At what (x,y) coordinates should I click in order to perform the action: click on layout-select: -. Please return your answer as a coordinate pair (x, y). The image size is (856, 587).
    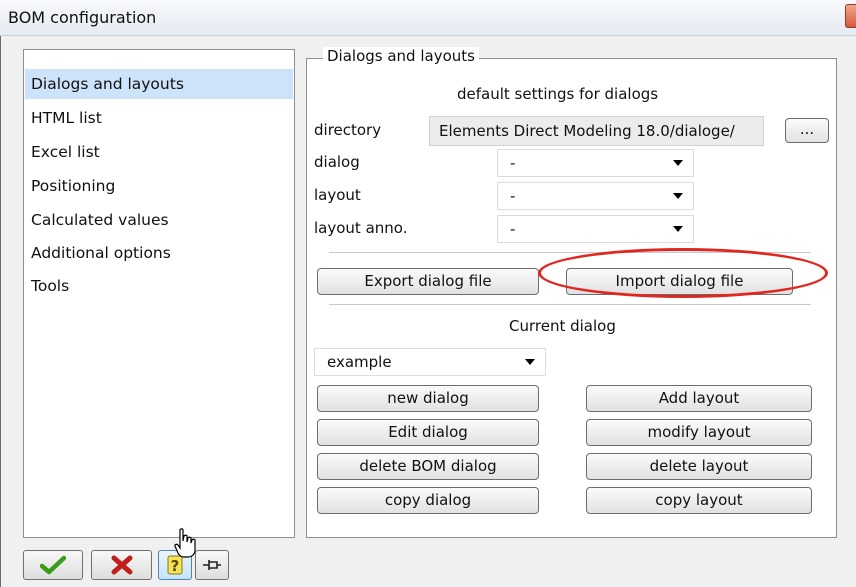
    Looking at the image, I should click on (595, 196).